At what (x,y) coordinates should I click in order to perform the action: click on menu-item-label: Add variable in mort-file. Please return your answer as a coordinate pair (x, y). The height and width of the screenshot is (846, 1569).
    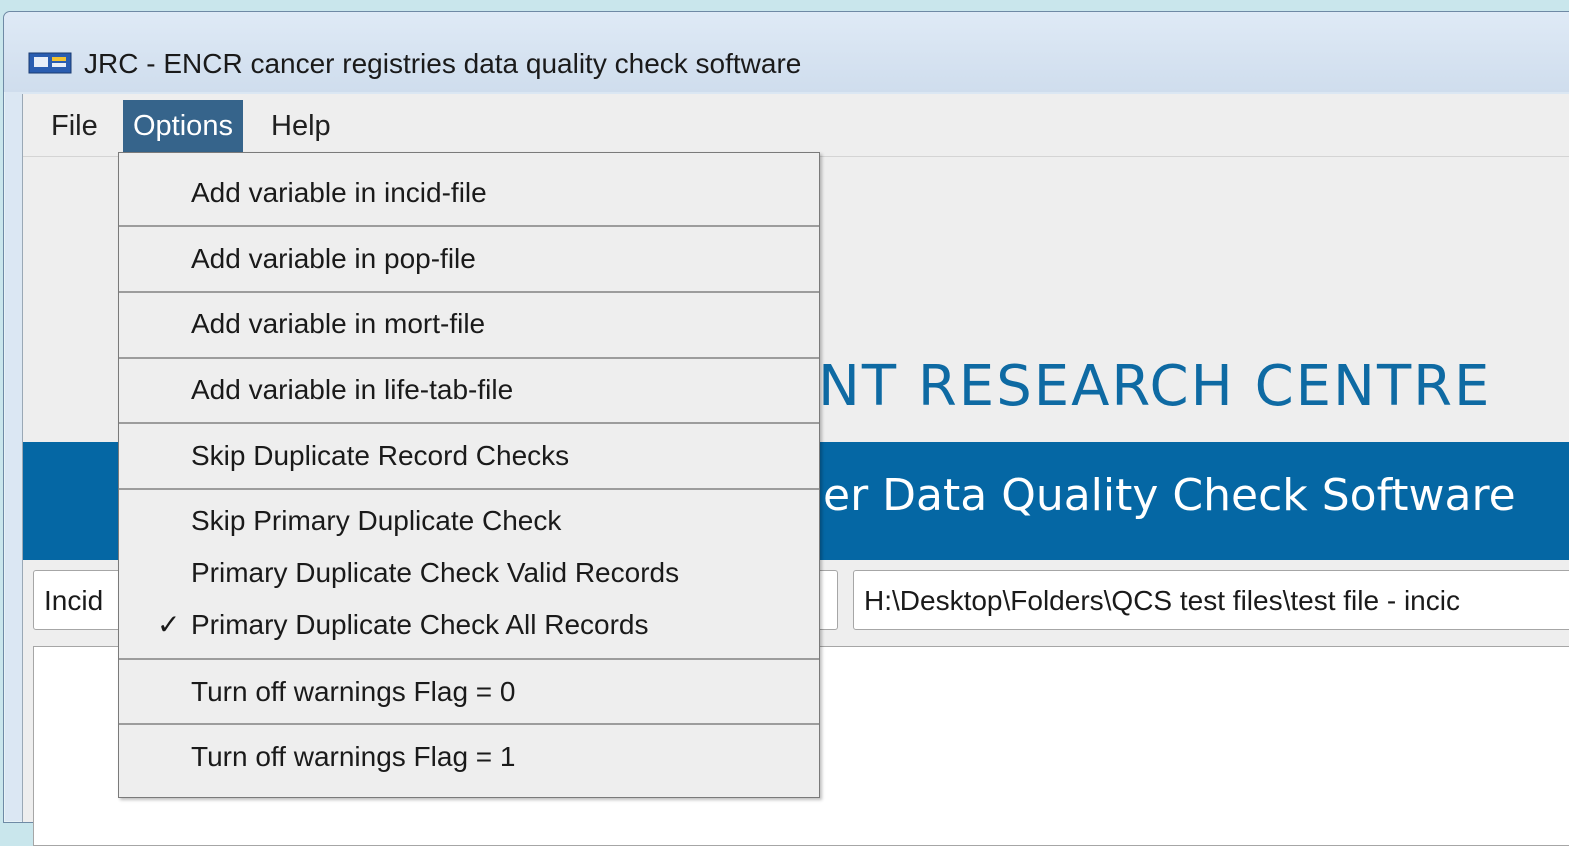
    Looking at the image, I should click on (338, 323).